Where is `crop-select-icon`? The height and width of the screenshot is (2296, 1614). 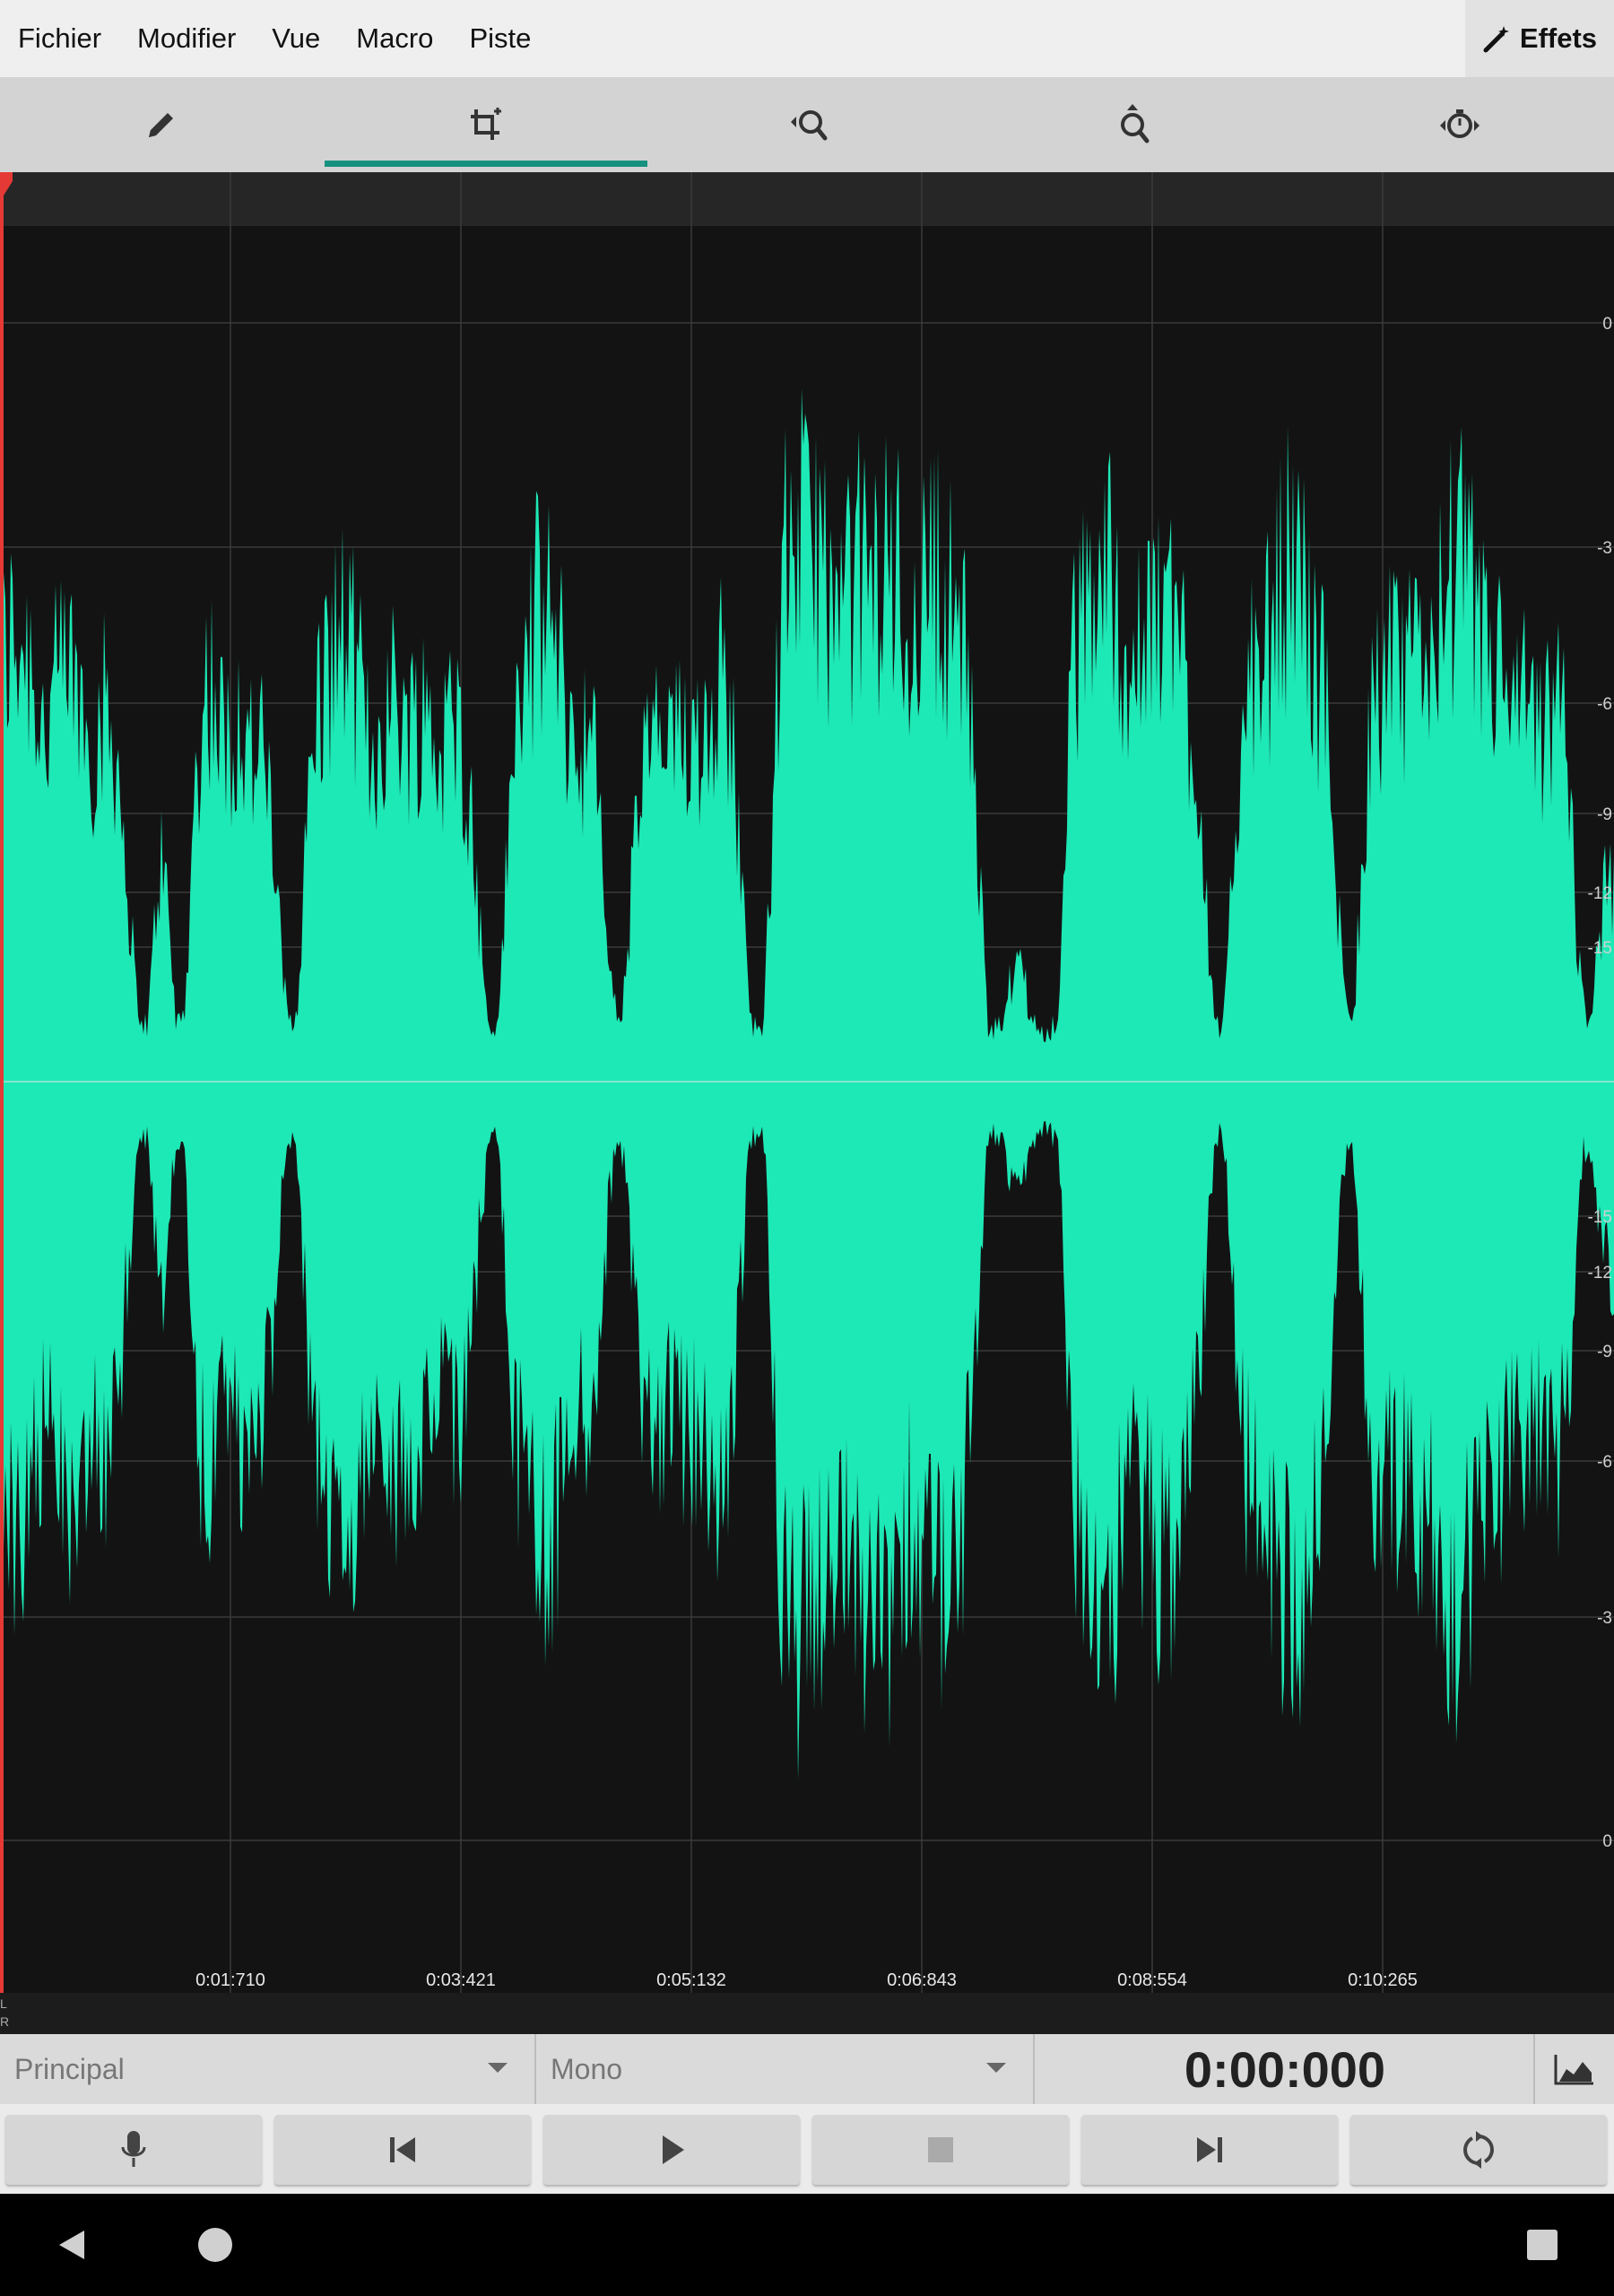
crop-select-icon is located at coordinates (486, 124).